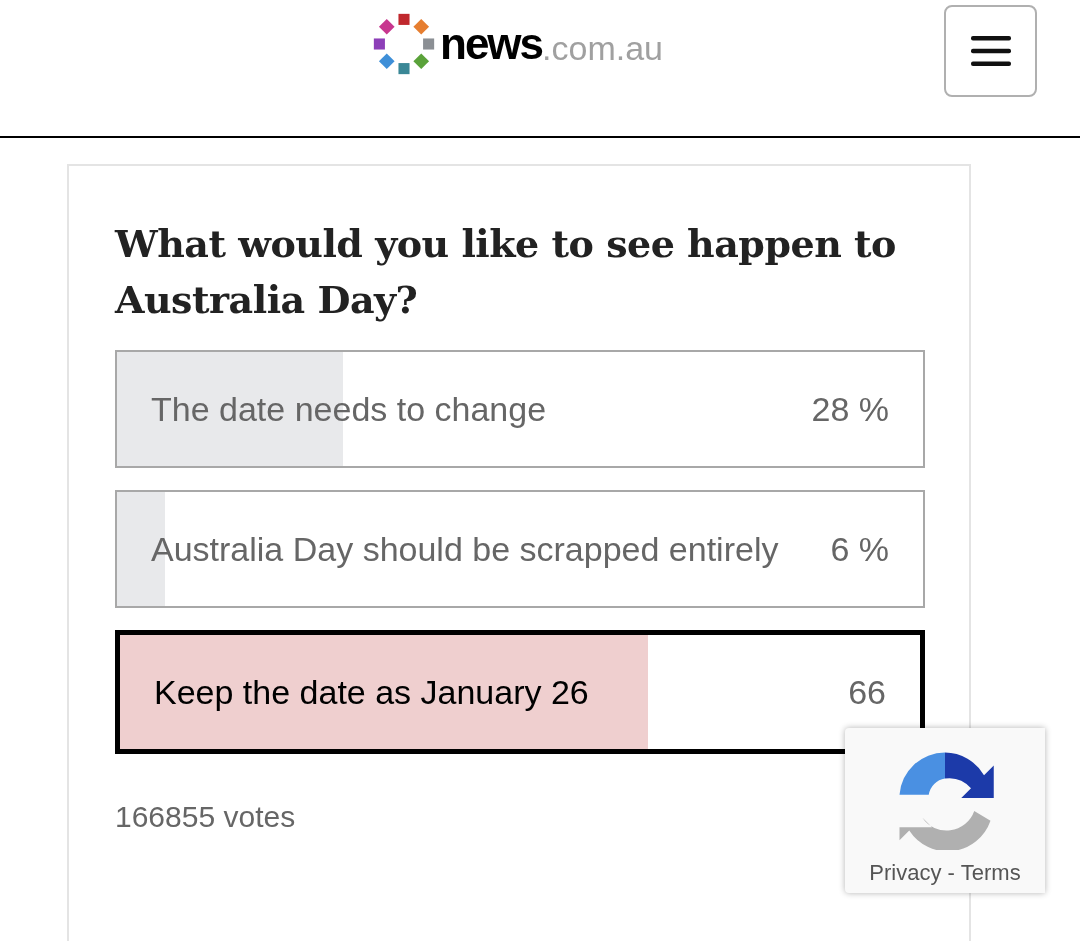  Describe the element at coordinates (602, 48) in the screenshot. I see `logo-domain: .com.au` at that location.